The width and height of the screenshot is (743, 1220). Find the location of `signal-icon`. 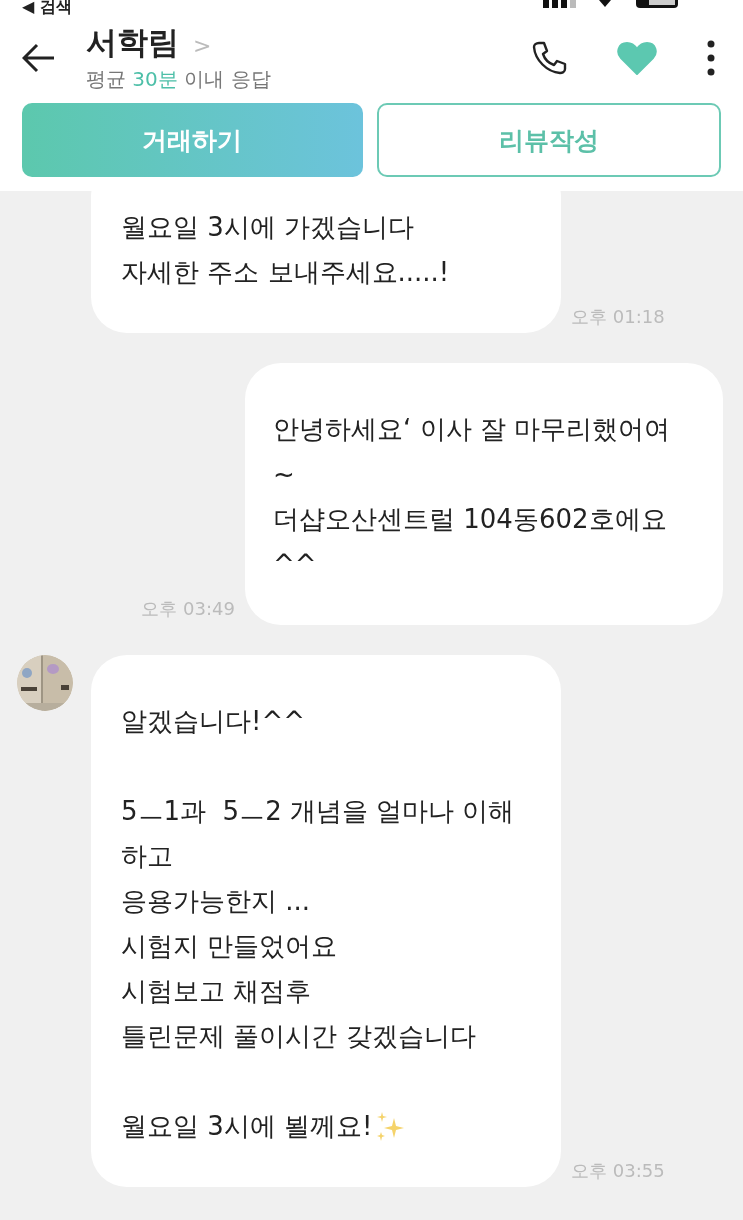

signal-icon is located at coordinates (560, 4).